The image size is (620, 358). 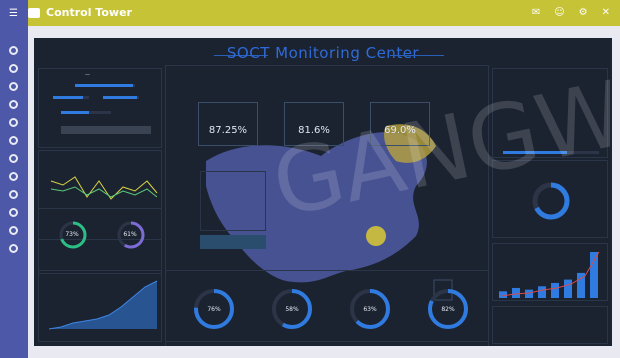 What do you see at coordinates (323, 53) in the screenshot?
I see `dashboard-title: SOCT Monitoring Center` at bounding box center [323, 53].